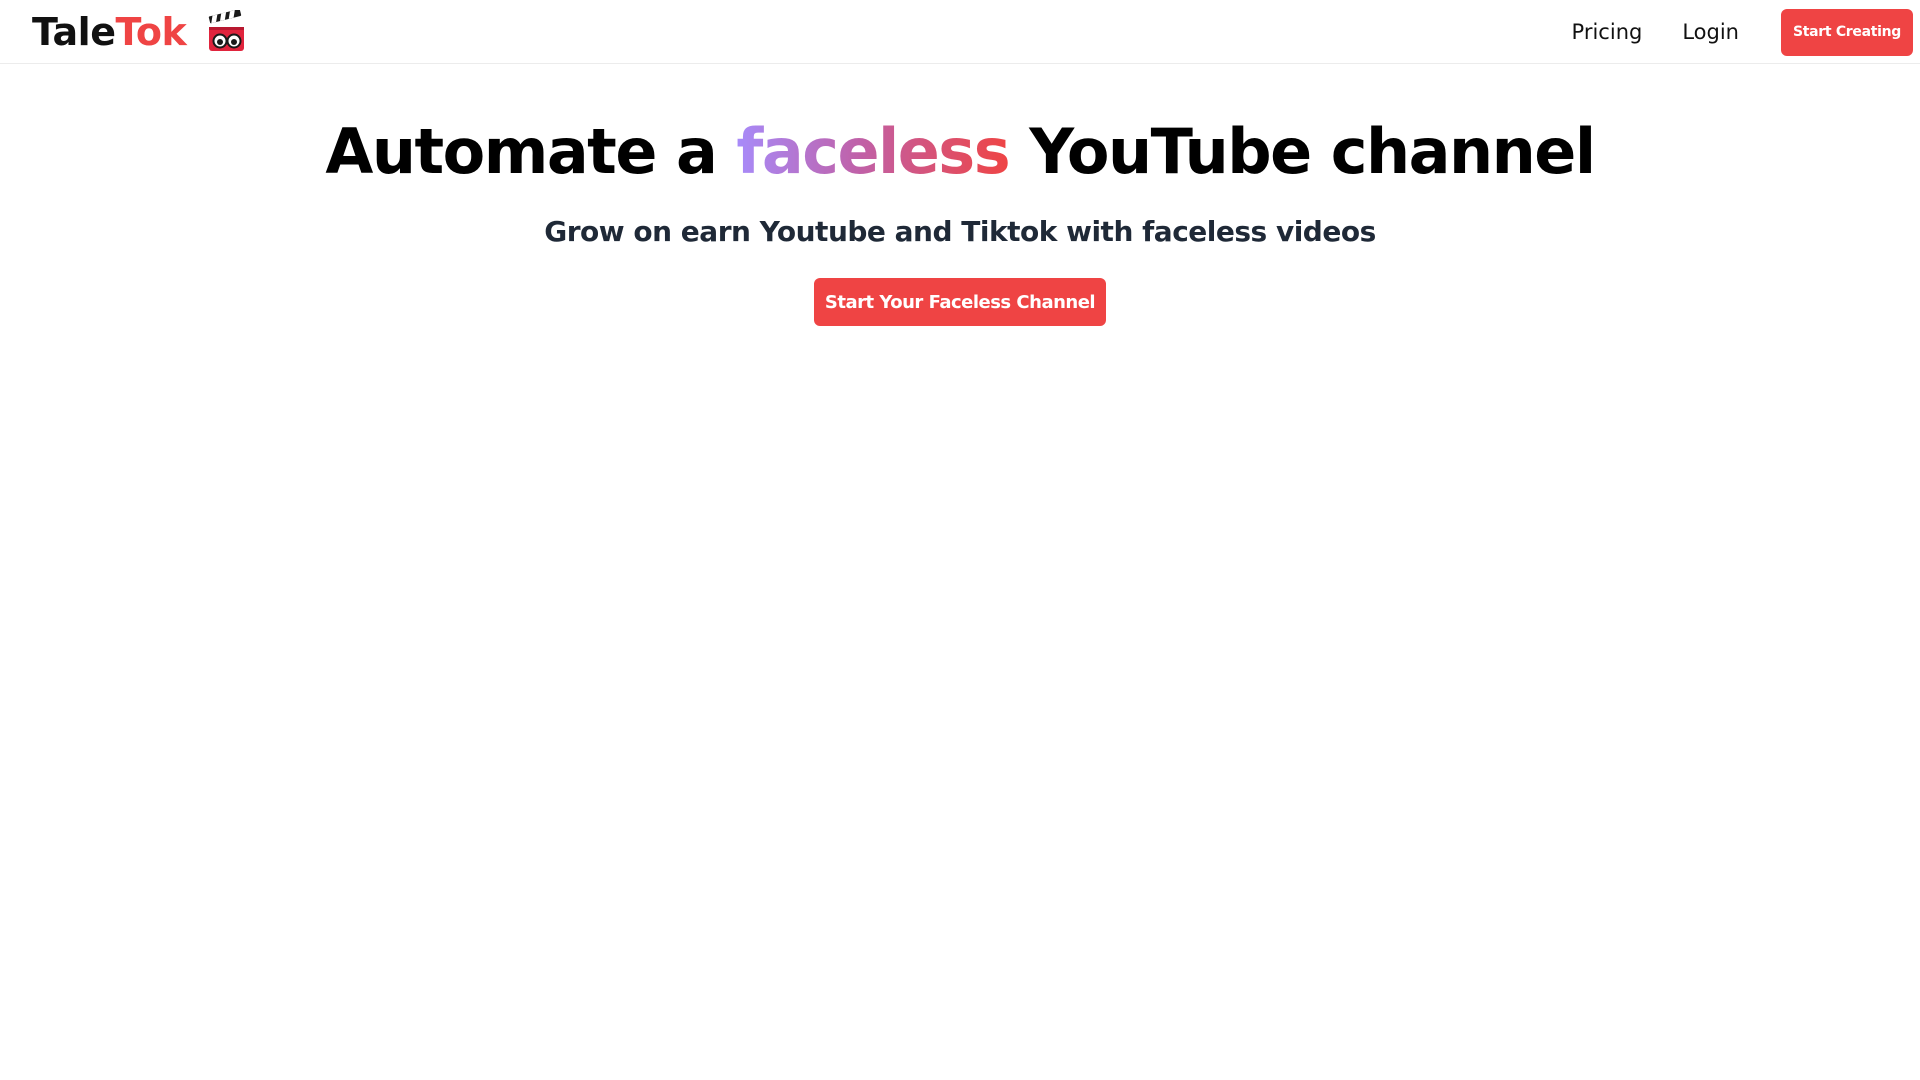 Image resolution: width=1920 pixels, height=1080 pixels. Describe the element at coordinates (1607, 32) in the screenshot. I see `nav-link-pricing: Pricing` at that location.